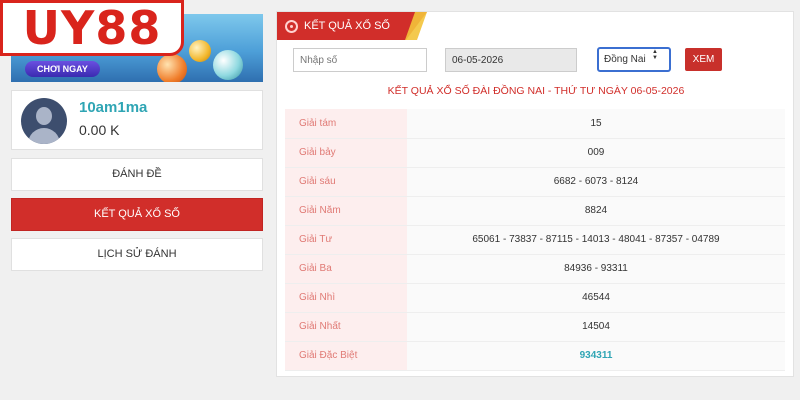  I want to click on table-row: Giải Nhì 46544, so click(535, 298).